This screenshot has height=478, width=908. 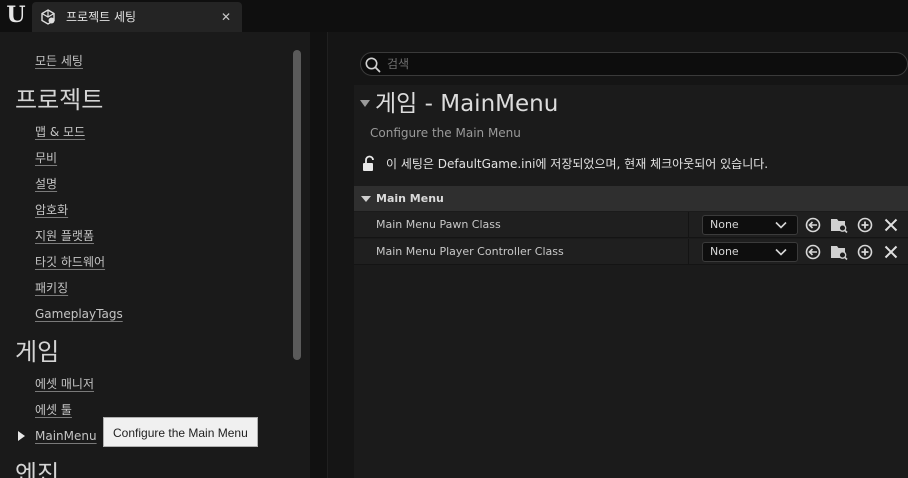 What do you see at coordinates (70, 262) in the screenshot?
I see `sidebar-item-target-hardware: 타깃 하드웨어` at bounding box center [70, 262].